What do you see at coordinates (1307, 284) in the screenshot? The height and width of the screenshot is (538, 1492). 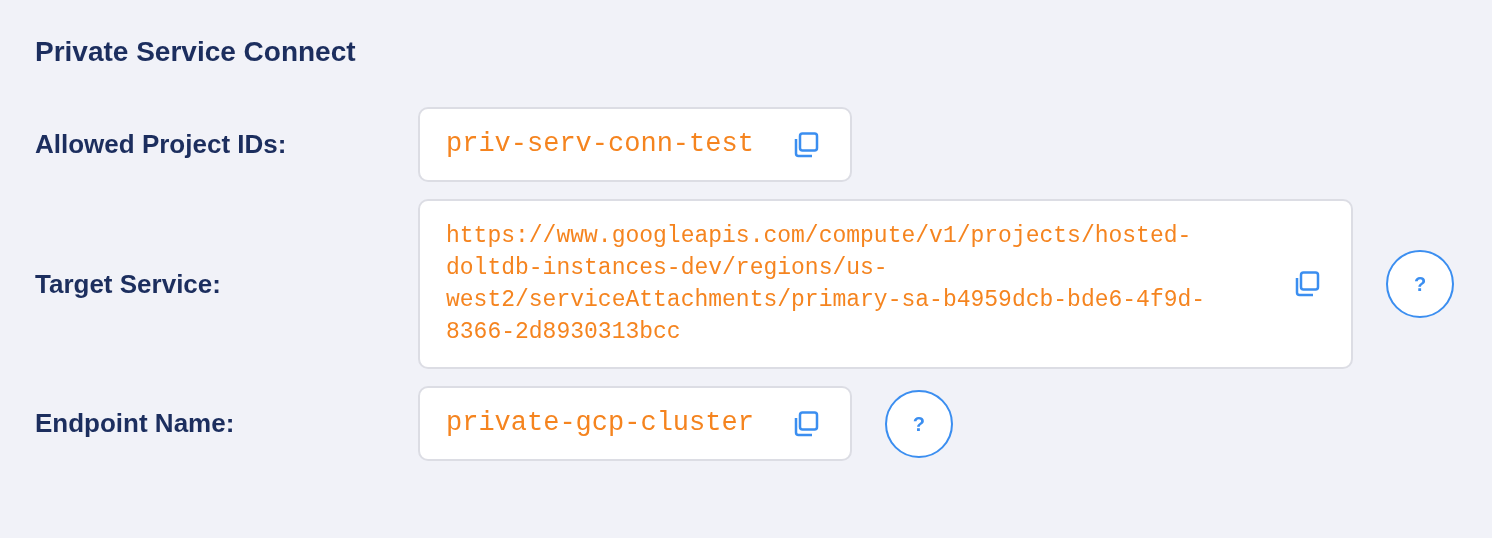 I see `copy-icon` at bounding box center [1307, 284].